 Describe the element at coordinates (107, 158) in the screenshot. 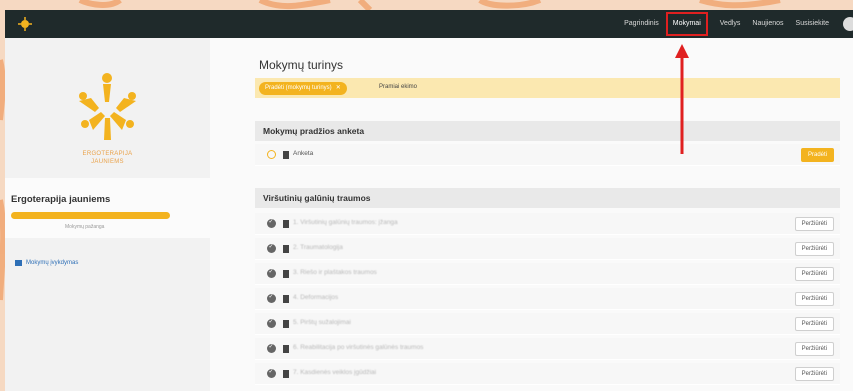

I see `brand-name: ERGOTERAPIJA JAUNIEMS` at that location.